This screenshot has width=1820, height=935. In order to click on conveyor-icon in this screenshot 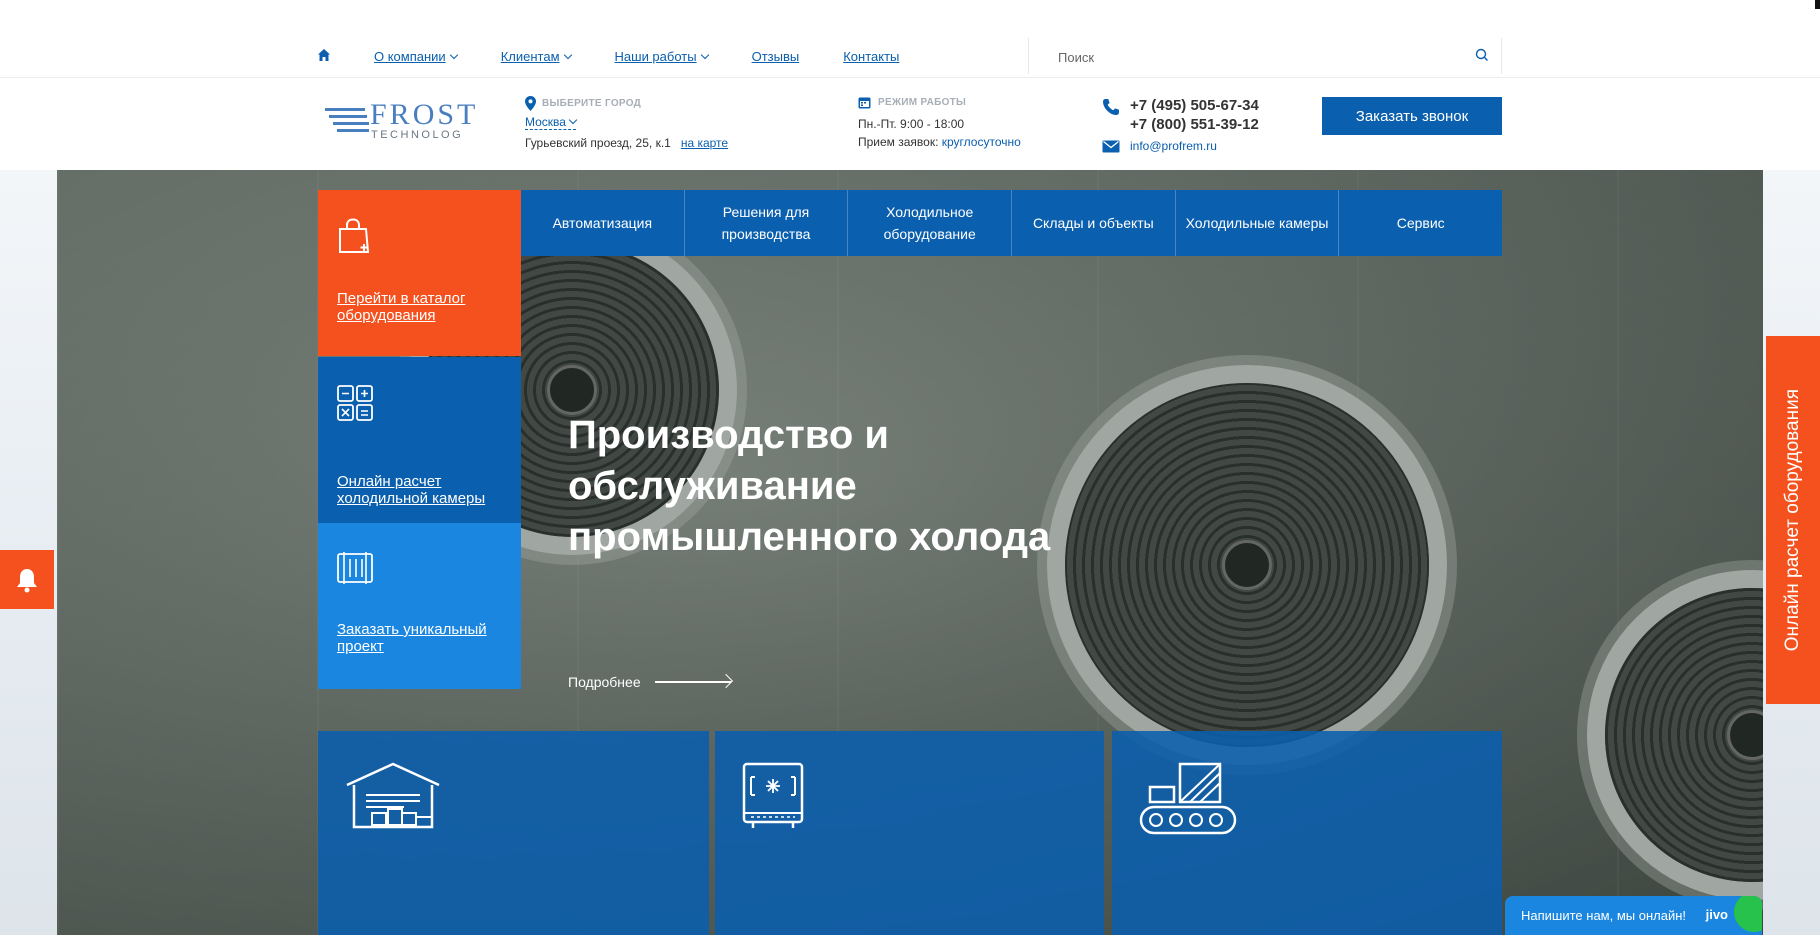, I will do `click(1188, 798)`.